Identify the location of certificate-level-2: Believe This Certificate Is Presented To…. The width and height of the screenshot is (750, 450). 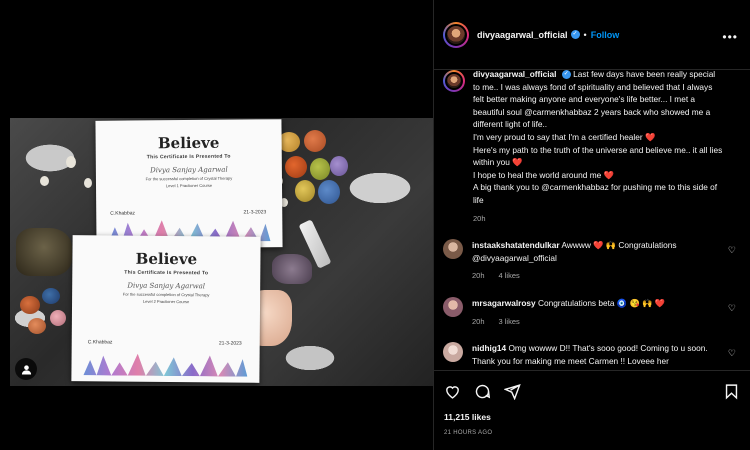
(166, 309).